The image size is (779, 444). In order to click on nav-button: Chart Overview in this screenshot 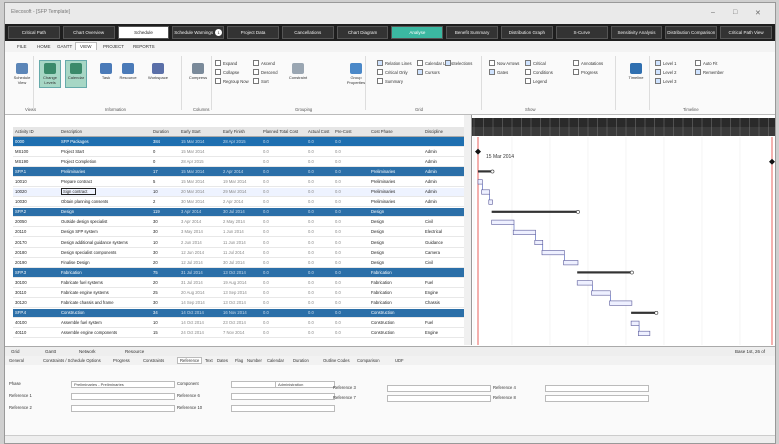, I will do `click(88, 32)`.